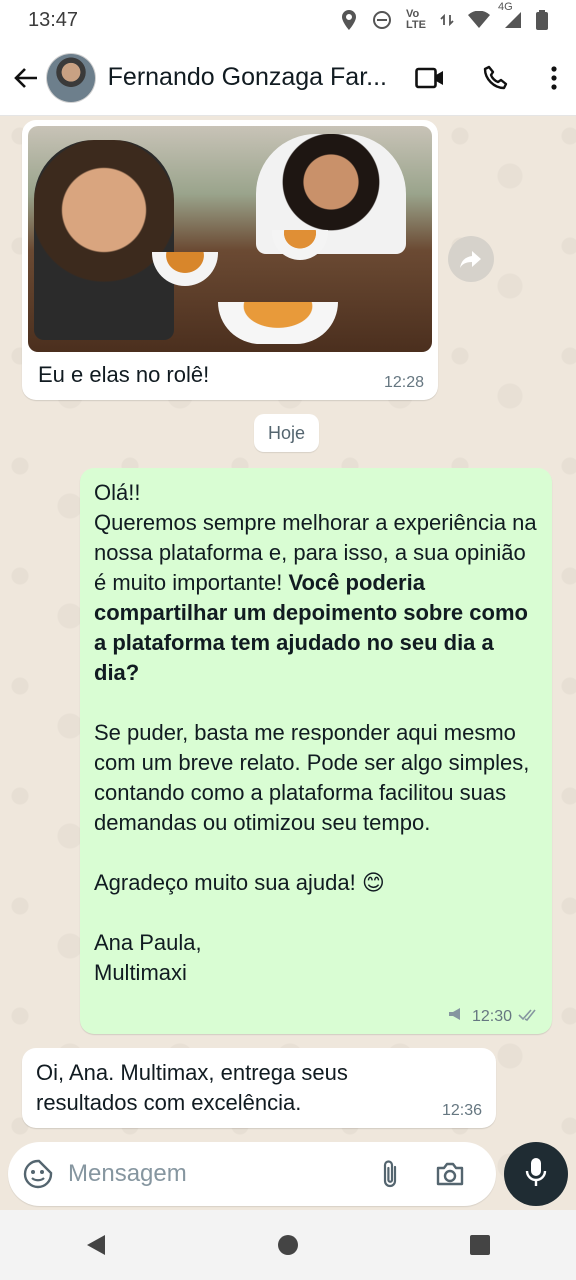 The height and width of the screenshot is (1280, 576). I want to click on battery-icon, so click(542, 20).